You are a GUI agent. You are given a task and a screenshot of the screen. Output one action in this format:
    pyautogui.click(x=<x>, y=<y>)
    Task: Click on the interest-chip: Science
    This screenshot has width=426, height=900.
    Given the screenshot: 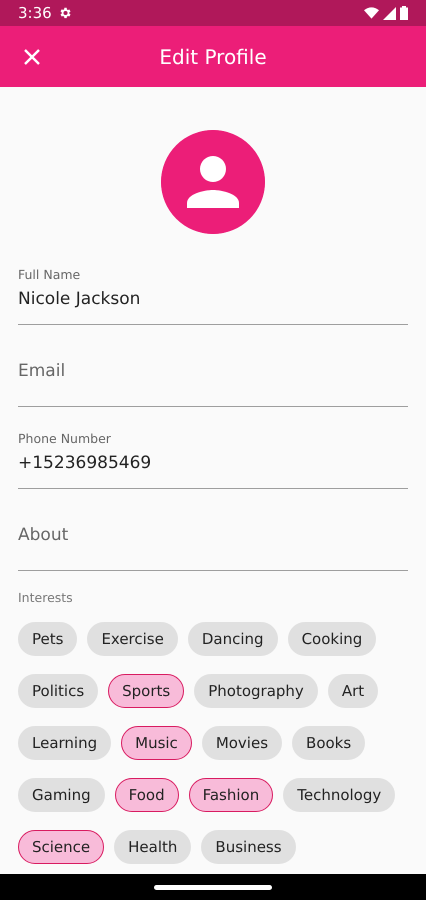 What is the action you would take?
    pyautogui.click(x=61, y=847)
    